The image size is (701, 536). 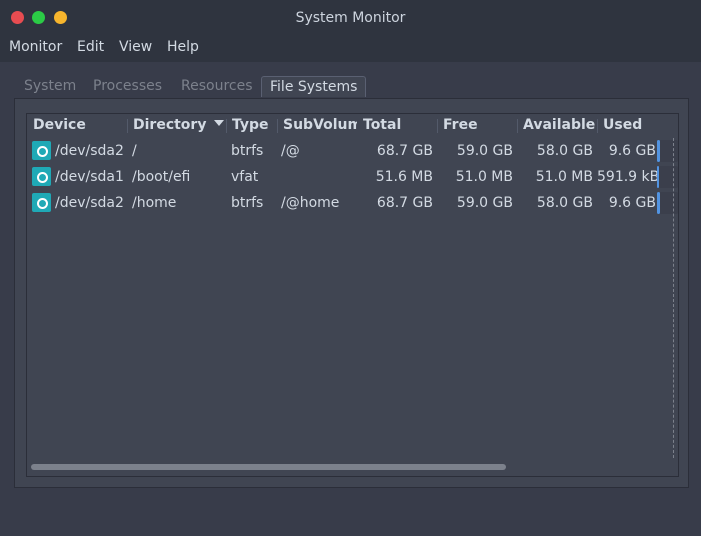 What do you see at coordinates (161, 177) in the screenshot?
I see `cell-directory: /boot/efi` at bounding box center [161, 177].